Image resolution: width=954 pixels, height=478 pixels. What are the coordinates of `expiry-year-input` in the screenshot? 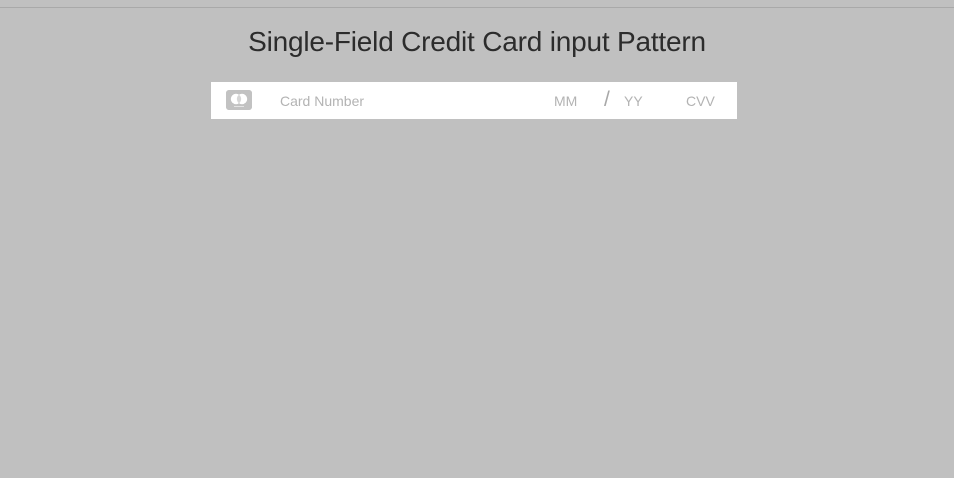 It's located at (642, 100).